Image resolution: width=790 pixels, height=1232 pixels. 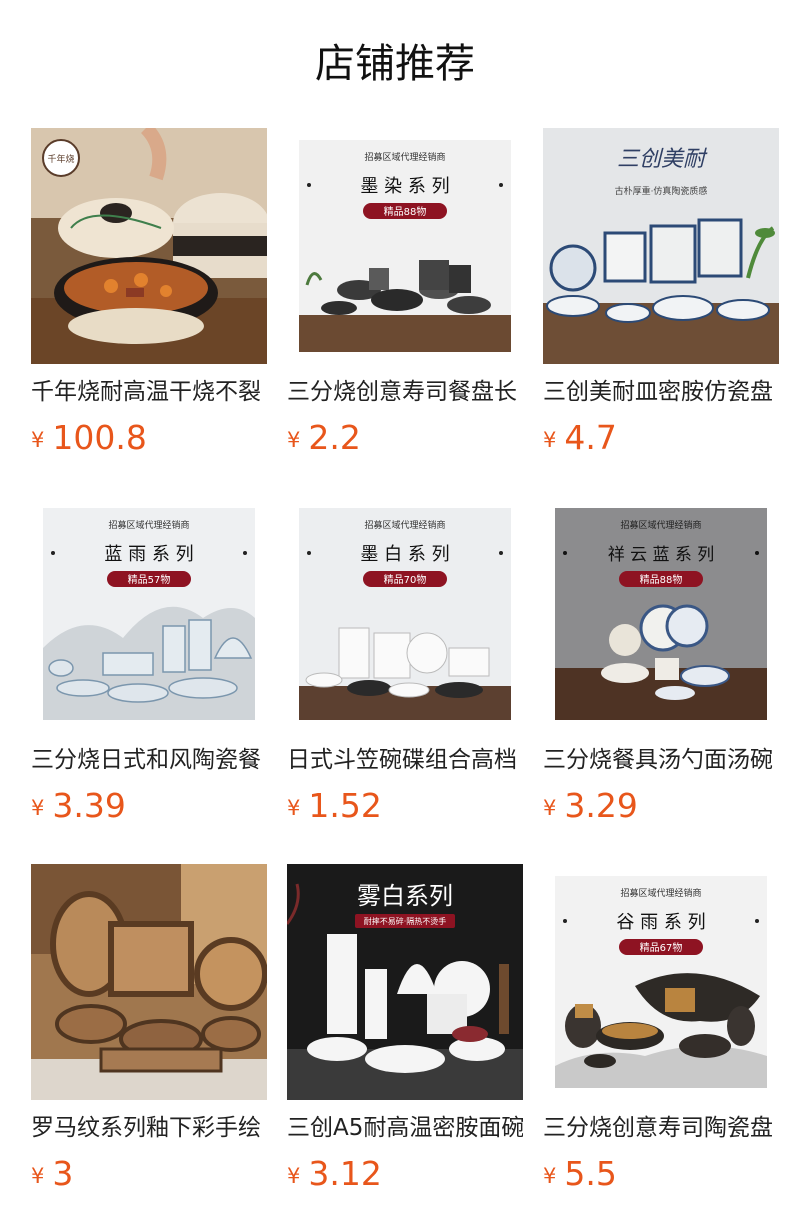 What do you see at coordinates (149, 1128) in the screenshot?
I see `product-name: 罗马纹系列釉下彩手绘` at bounding box center [149, 1128].